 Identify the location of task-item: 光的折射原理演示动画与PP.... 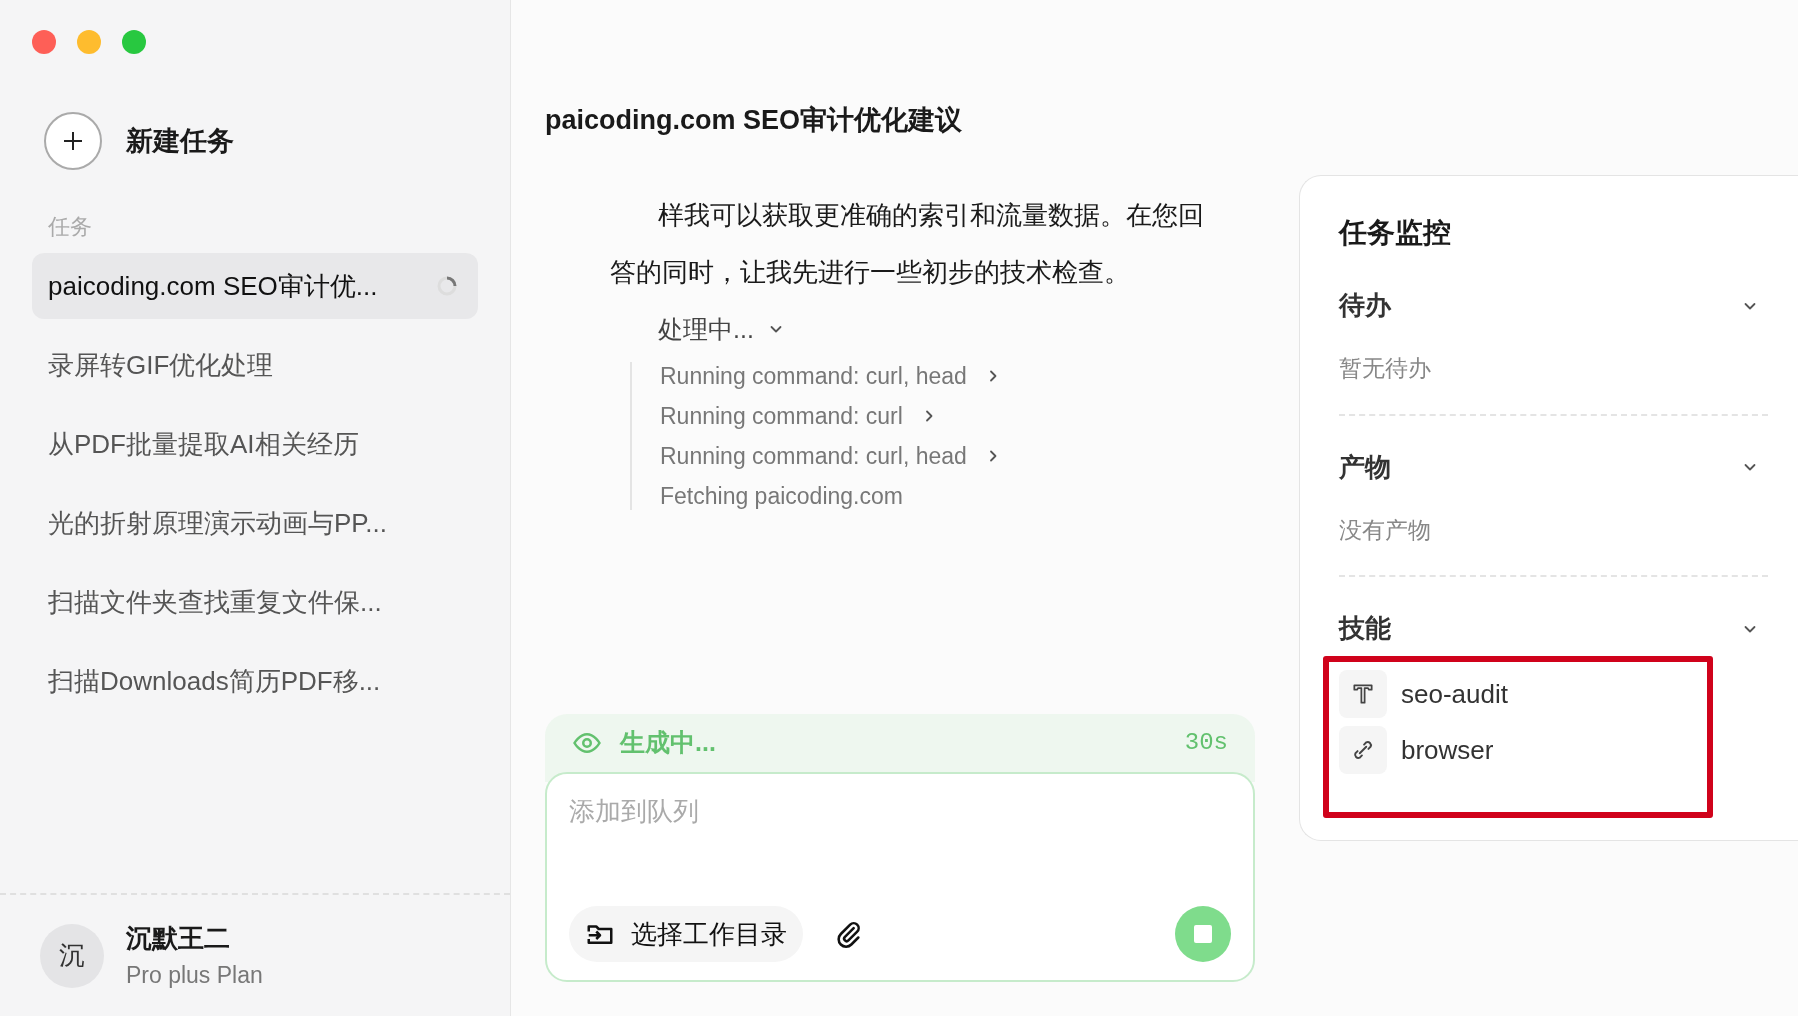
(255, 523).